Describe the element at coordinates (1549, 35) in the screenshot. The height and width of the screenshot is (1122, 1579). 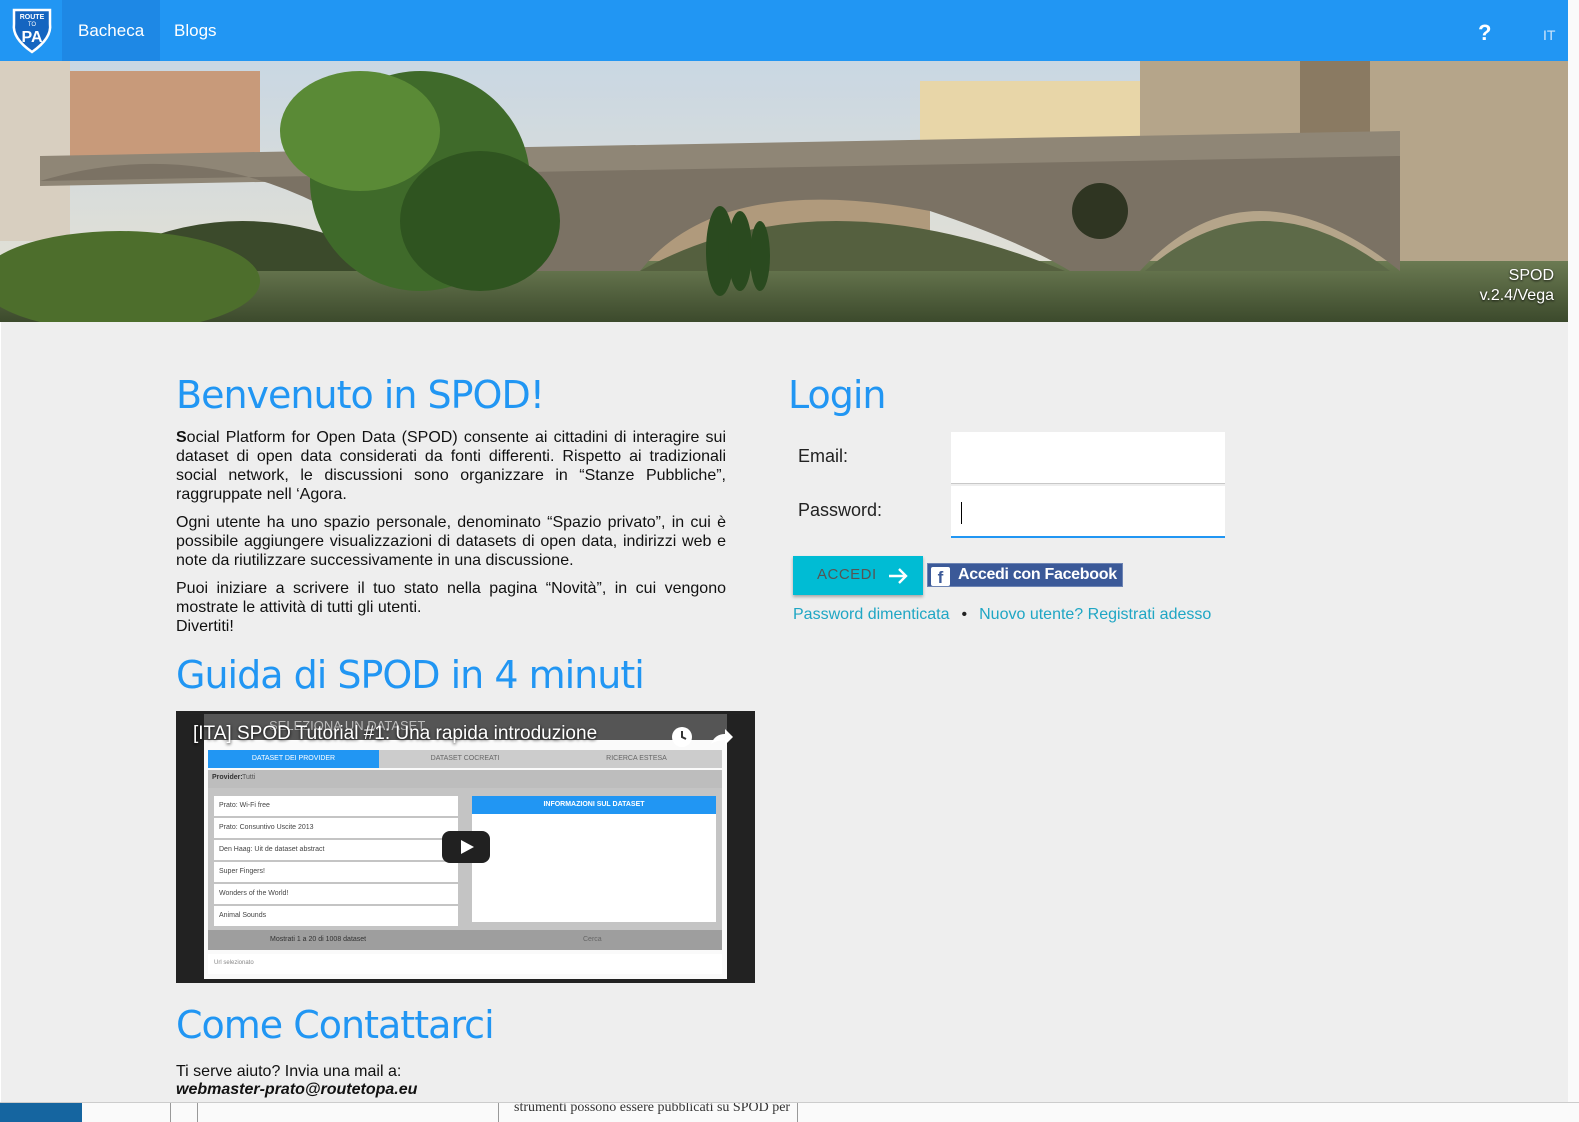
I see `language-selector: IT` at that location.